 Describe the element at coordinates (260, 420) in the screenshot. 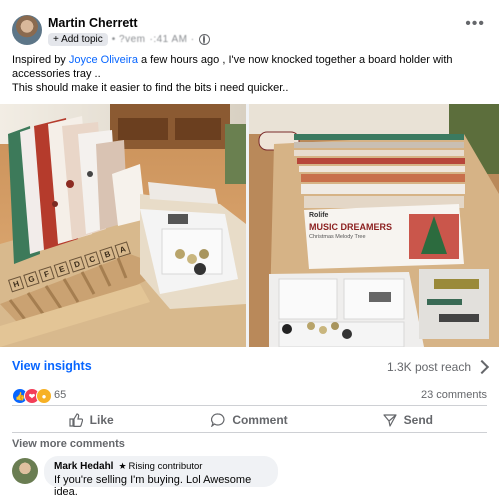

I see `comment-label: Comment` at that location.